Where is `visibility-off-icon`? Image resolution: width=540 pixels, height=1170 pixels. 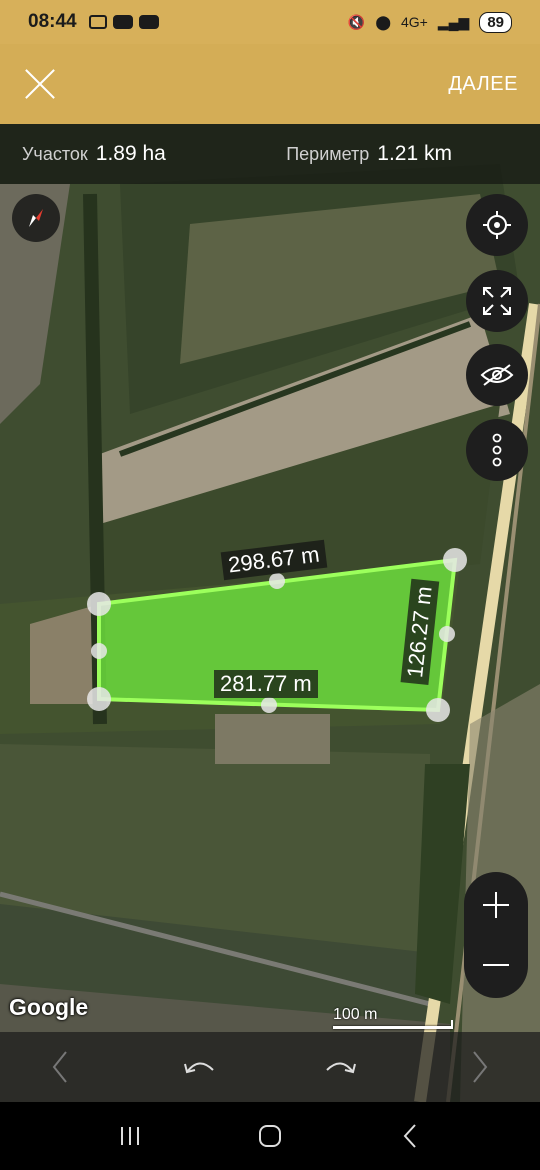 visibility-off-icon is located at coordinates (497, 375).